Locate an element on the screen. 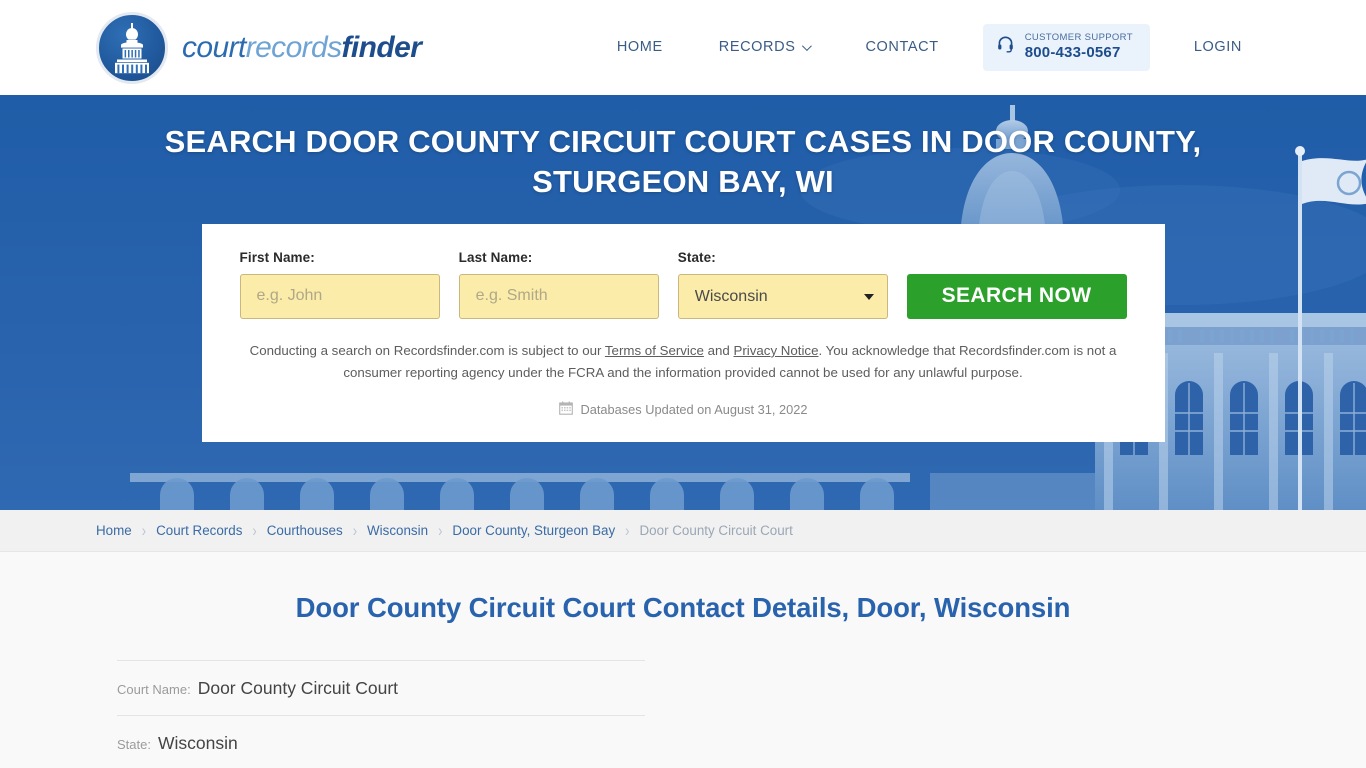 The width and height of the screenshot is (1366, 768). breadcrumb-item-door-county-sturgeon-bay: Door County, Sturgeon Bay is located at coordinates (533, 530).